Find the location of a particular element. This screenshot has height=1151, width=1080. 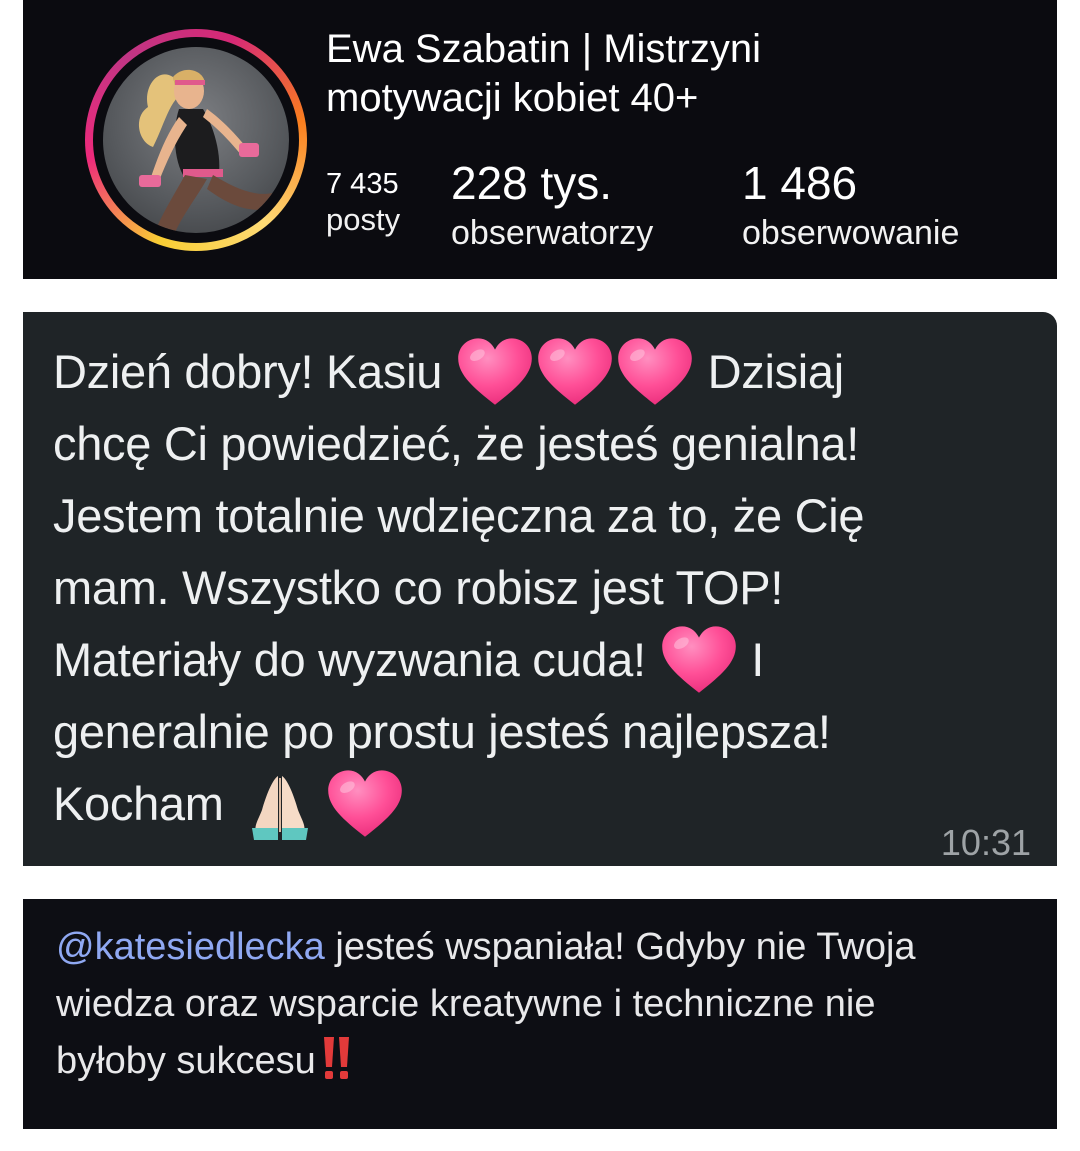

following-count: 1 486 is located at coordinates (800, 183).